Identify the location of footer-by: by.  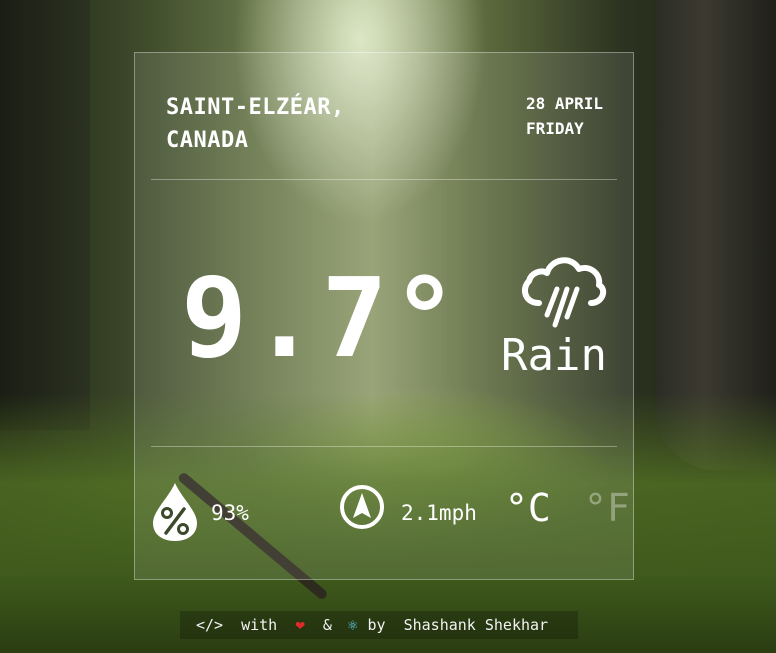
(376, 625).